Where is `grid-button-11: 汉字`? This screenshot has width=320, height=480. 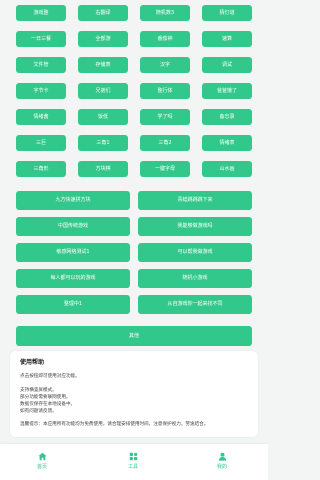 grid-button-11: 汉字 is located at coordinates (165, 65).